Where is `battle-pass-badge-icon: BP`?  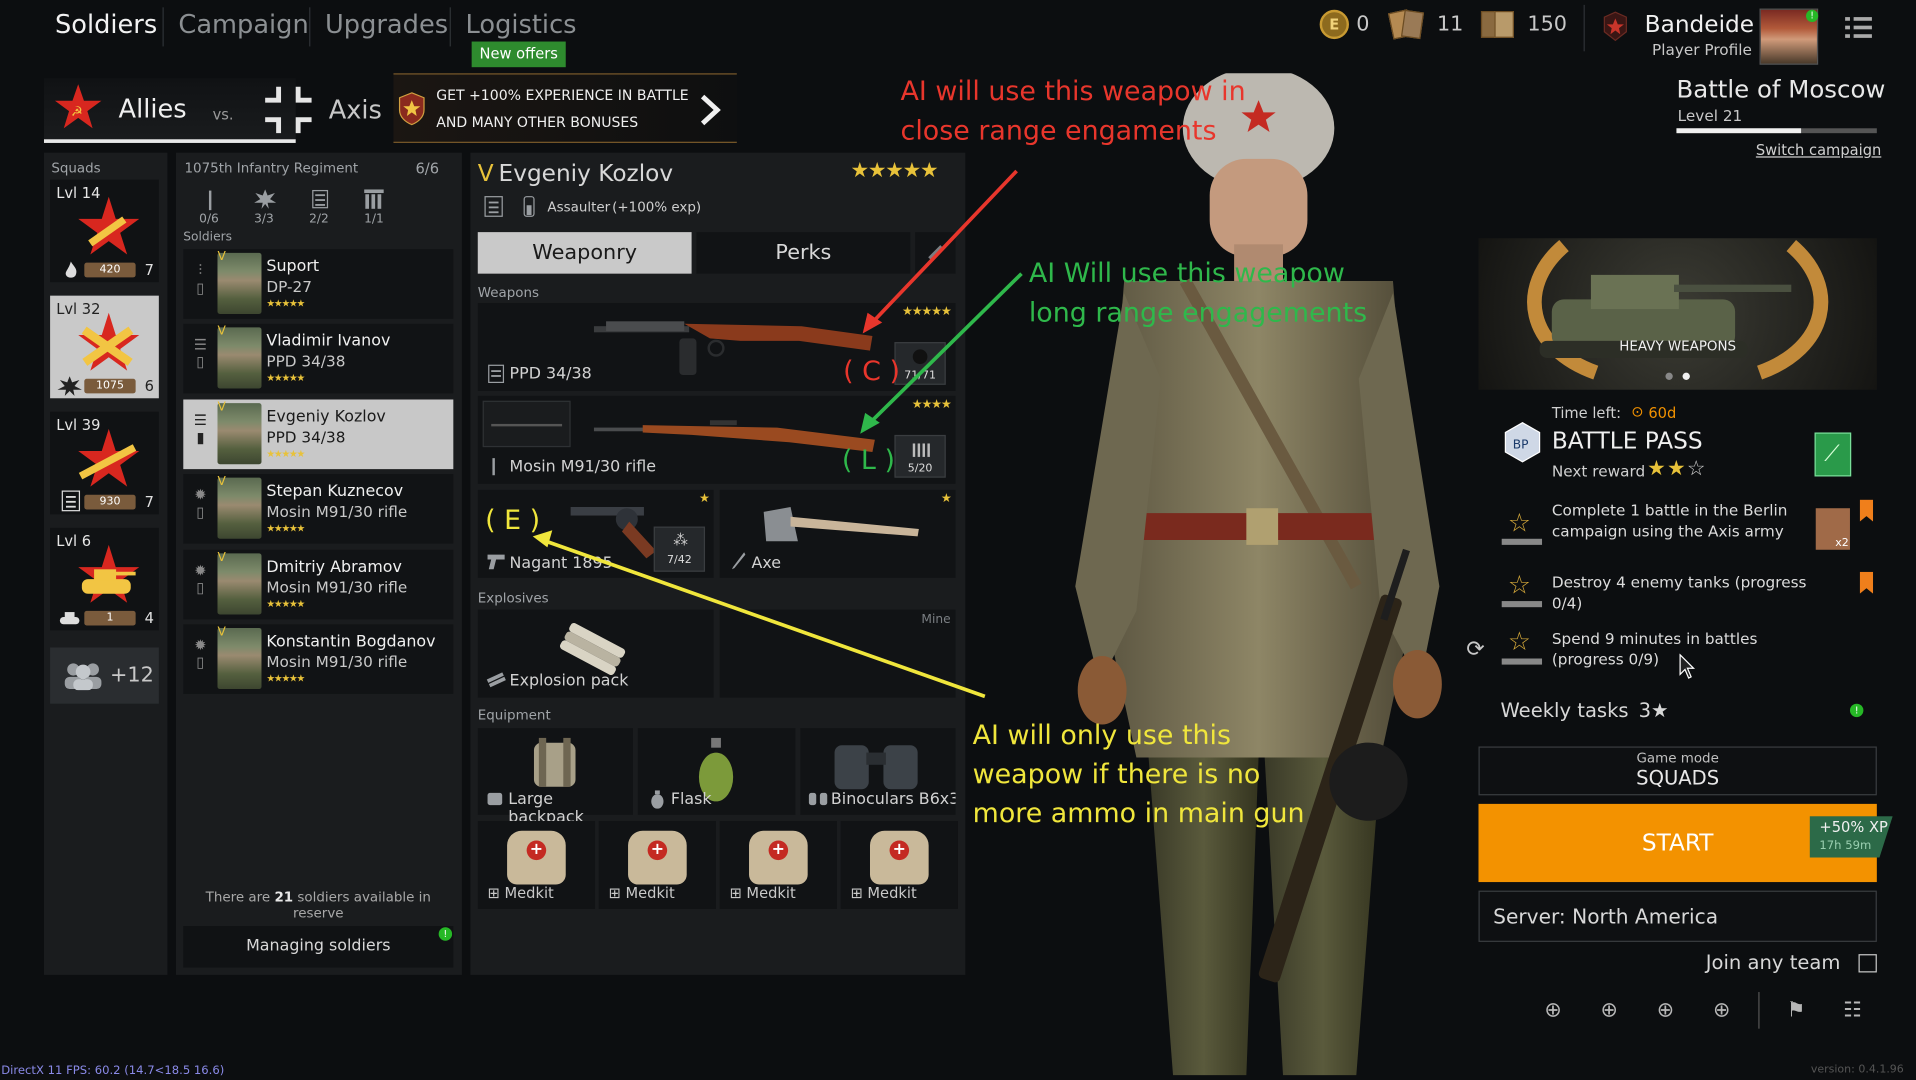
battle-pass-badge-icon: BP is located at coordinates (1523, 442).